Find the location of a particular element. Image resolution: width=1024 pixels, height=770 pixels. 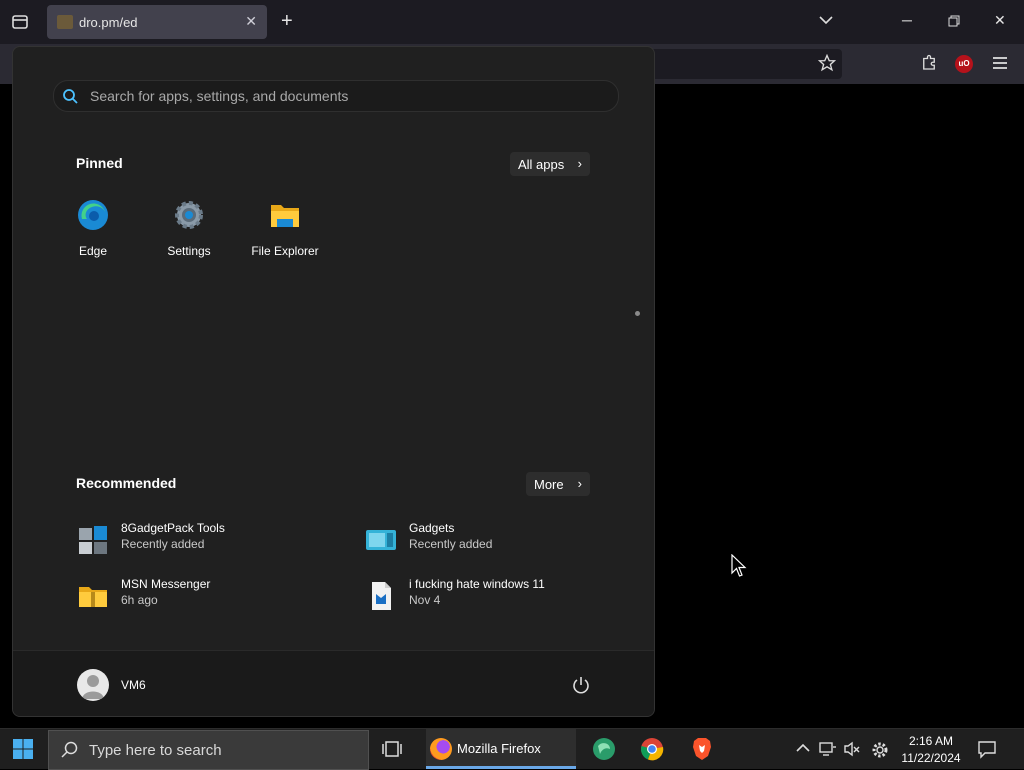

extensions-puzzle-icon is located at coordinates (929, 63).